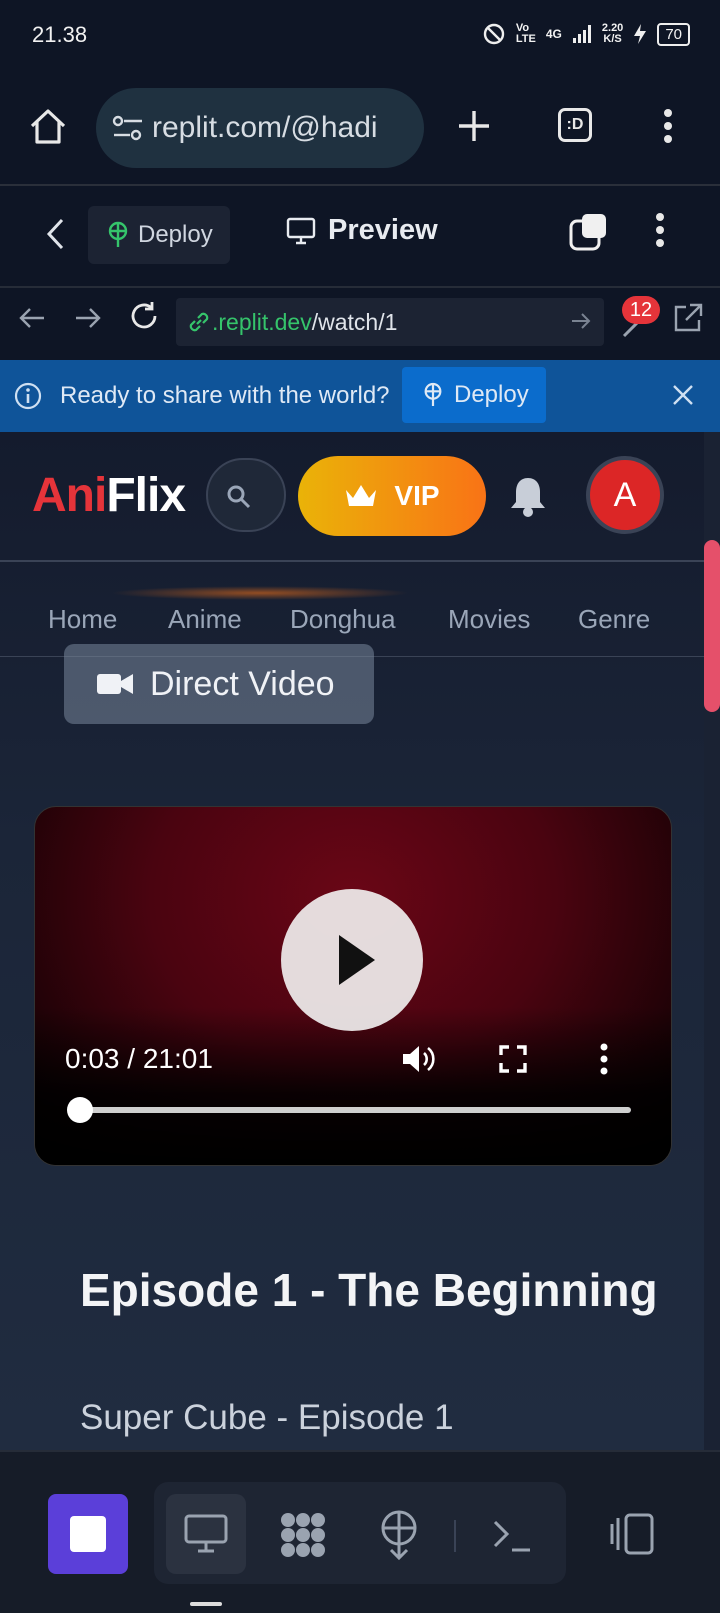  I want to click on aniflix-logo: AniFlix, so click(109, 495).